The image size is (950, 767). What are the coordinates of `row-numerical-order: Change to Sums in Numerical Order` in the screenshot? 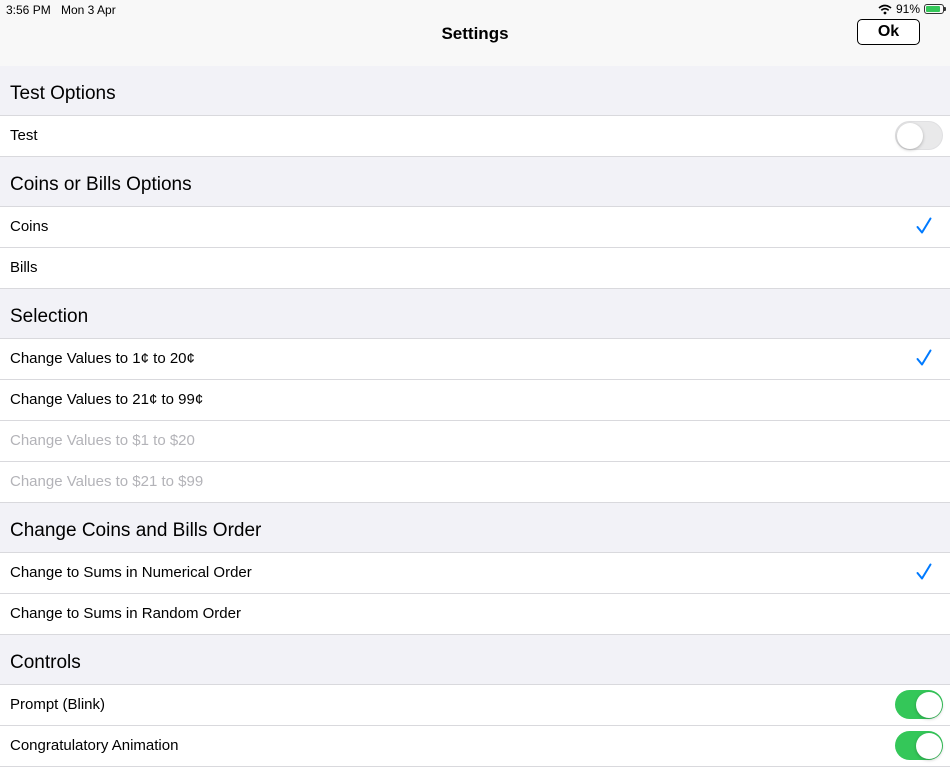 It's located at (475, 573).